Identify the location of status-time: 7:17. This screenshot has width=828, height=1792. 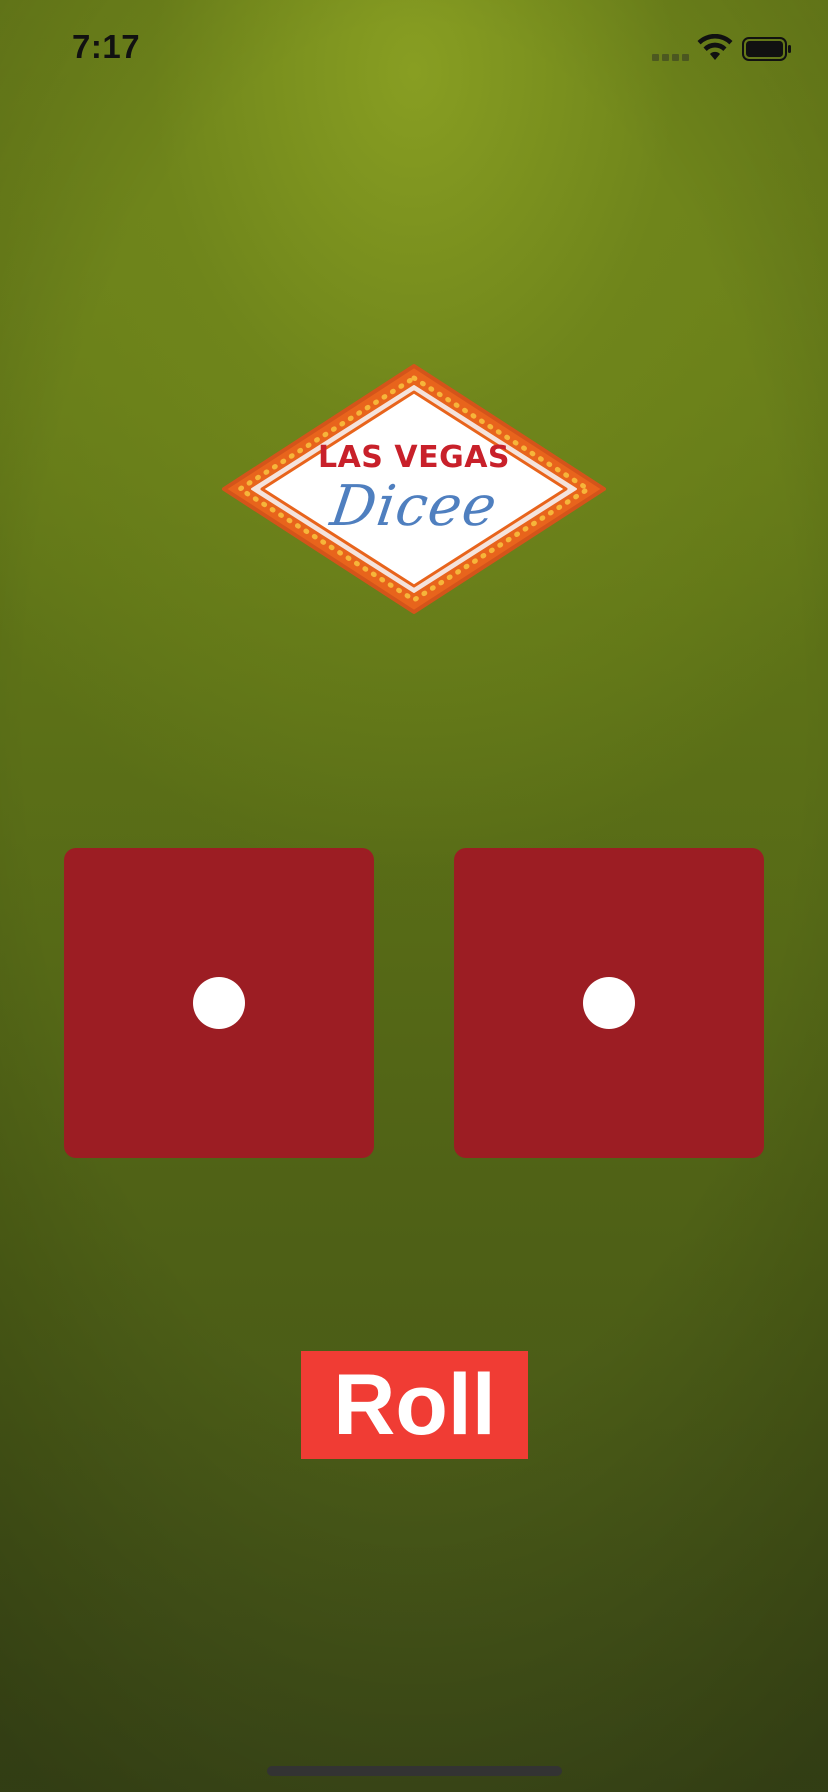
(106, 46).